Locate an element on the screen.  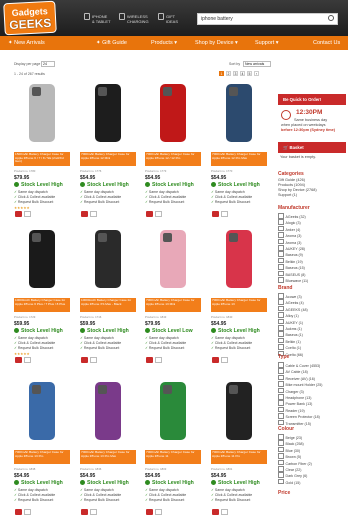
next-page-button: › is located at coordinates (256, 73).